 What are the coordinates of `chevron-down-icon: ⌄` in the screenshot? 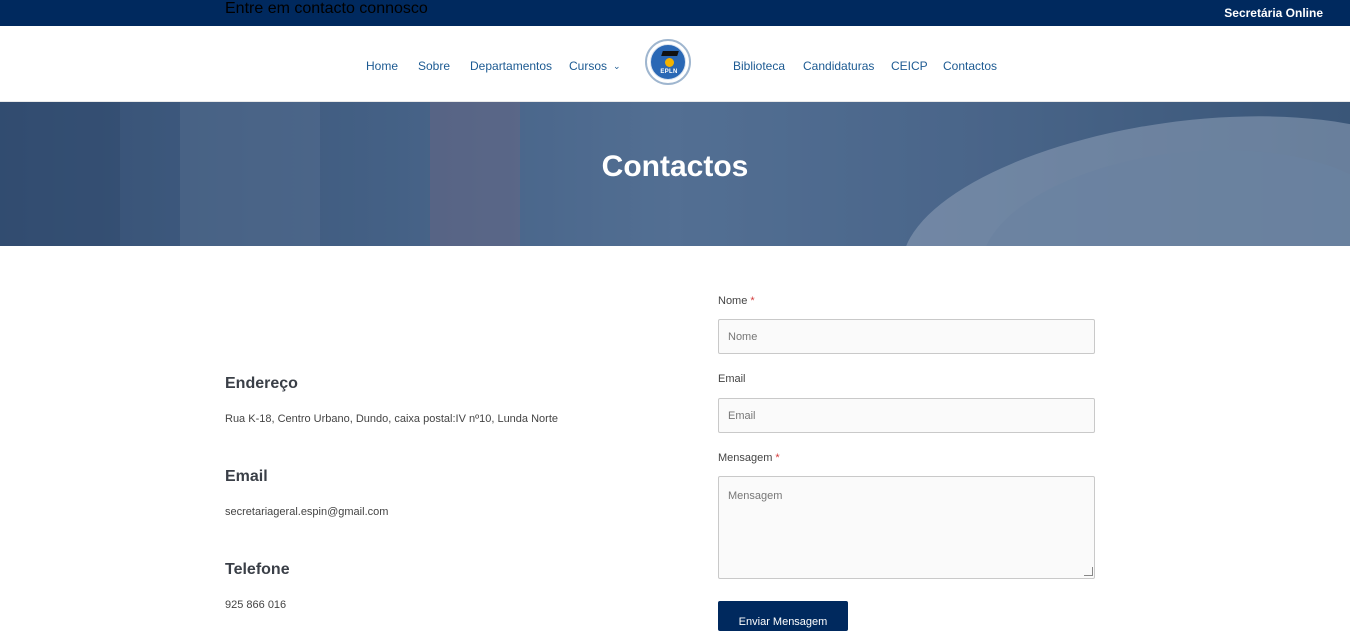 It's located at (617, 66).